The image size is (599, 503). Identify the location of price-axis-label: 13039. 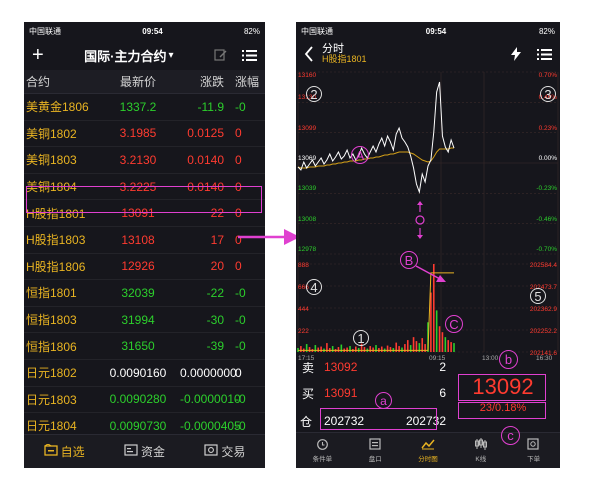
(307, 189).